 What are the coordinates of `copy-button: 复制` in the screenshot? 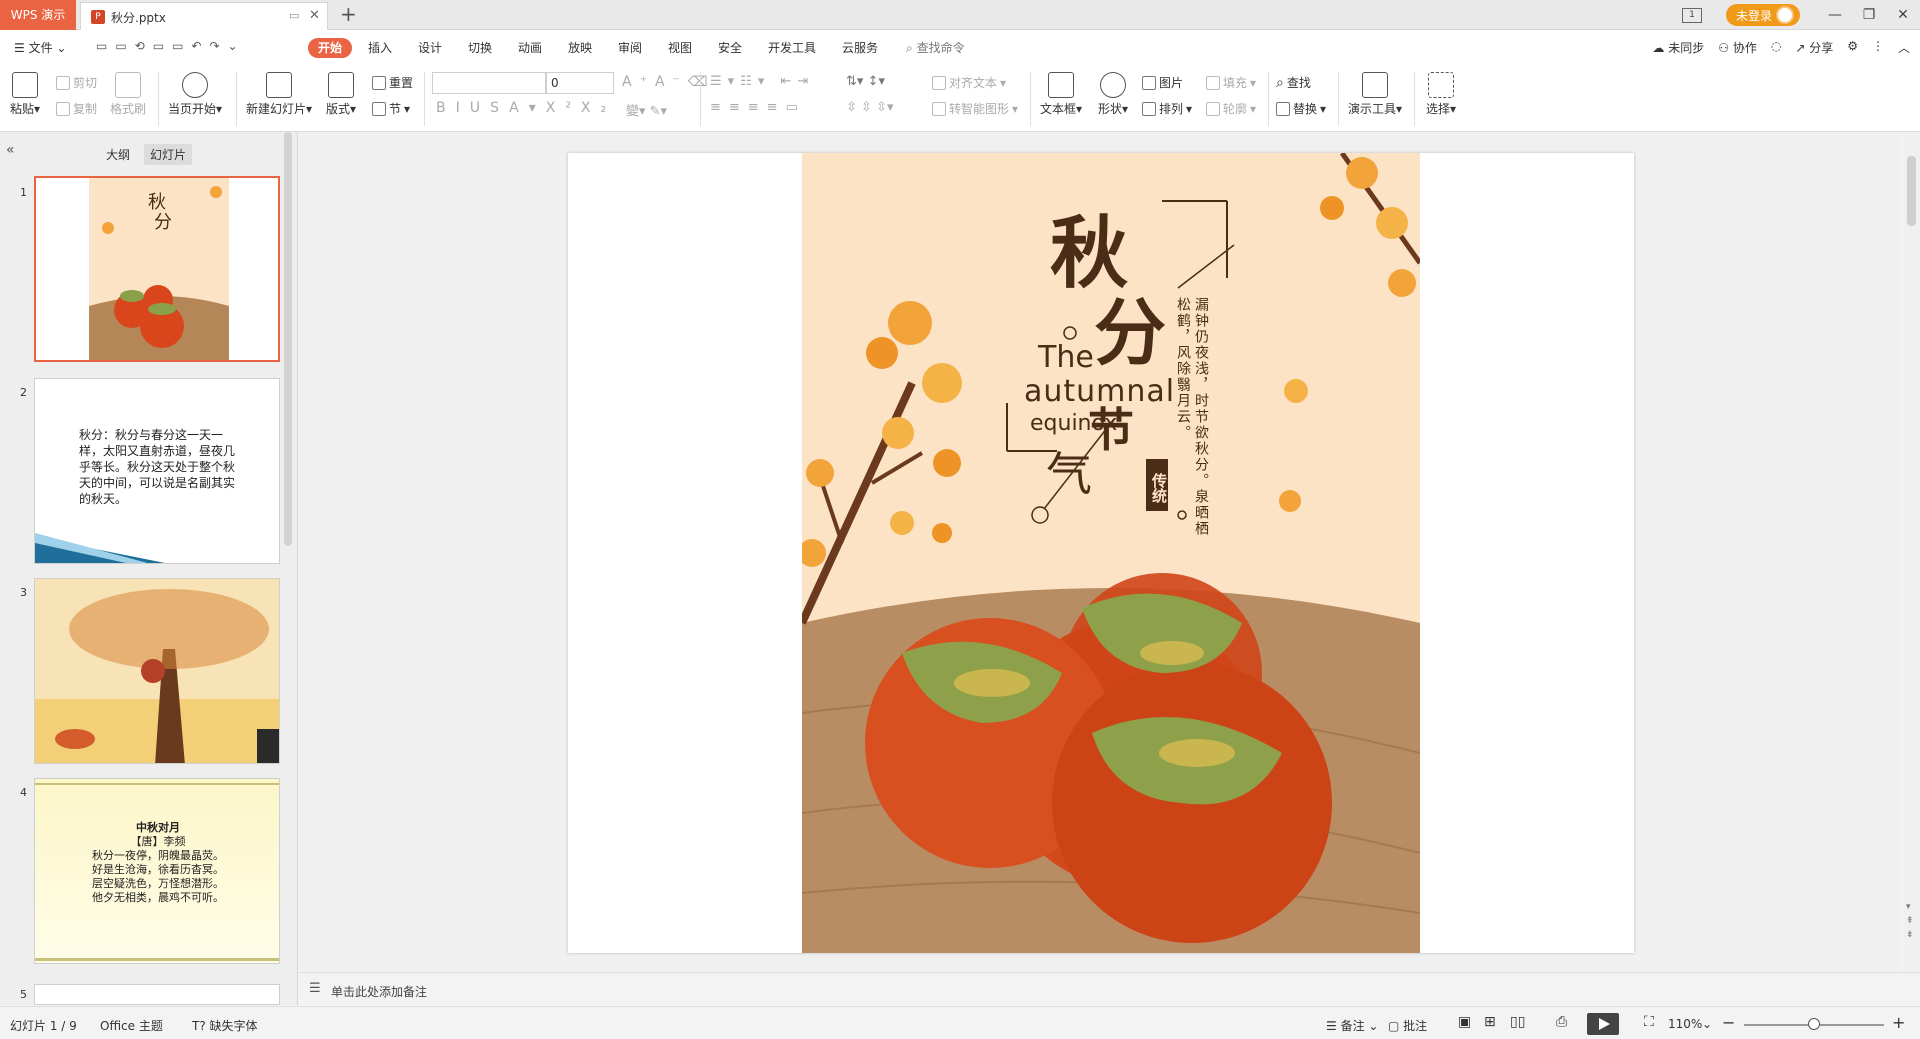 It's located at (76, 108).